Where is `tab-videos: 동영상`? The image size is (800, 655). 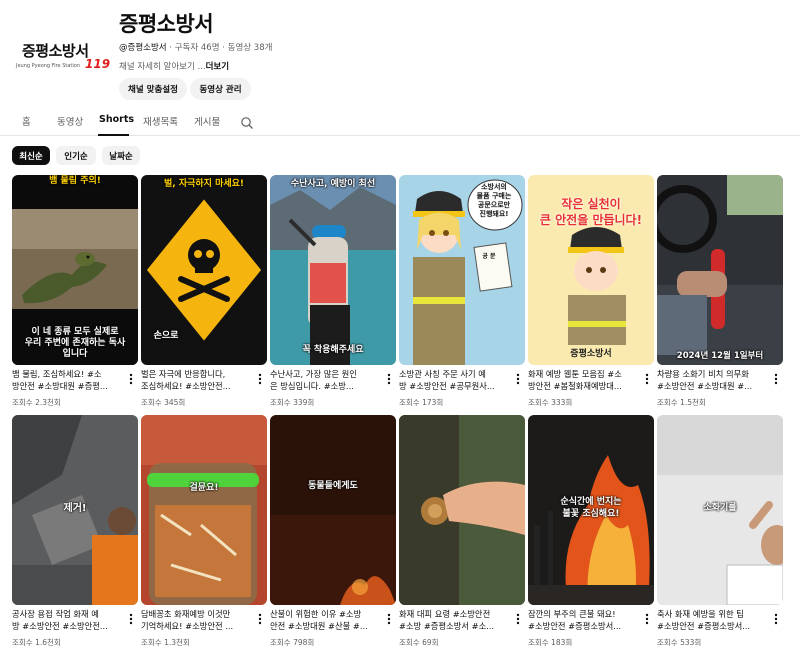
tab-videos: 동영상 is located at coordinates (70, 121).